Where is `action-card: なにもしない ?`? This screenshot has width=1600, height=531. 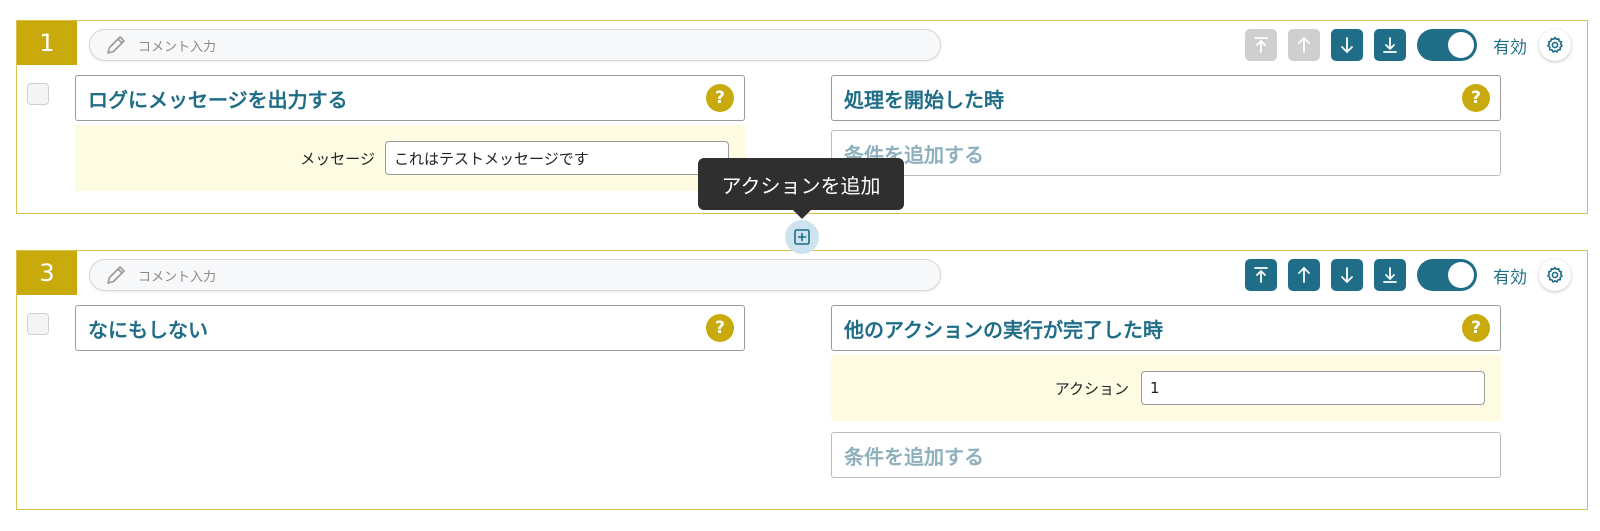 action-card: なにもしない ? is located at coordinates (410, 328).